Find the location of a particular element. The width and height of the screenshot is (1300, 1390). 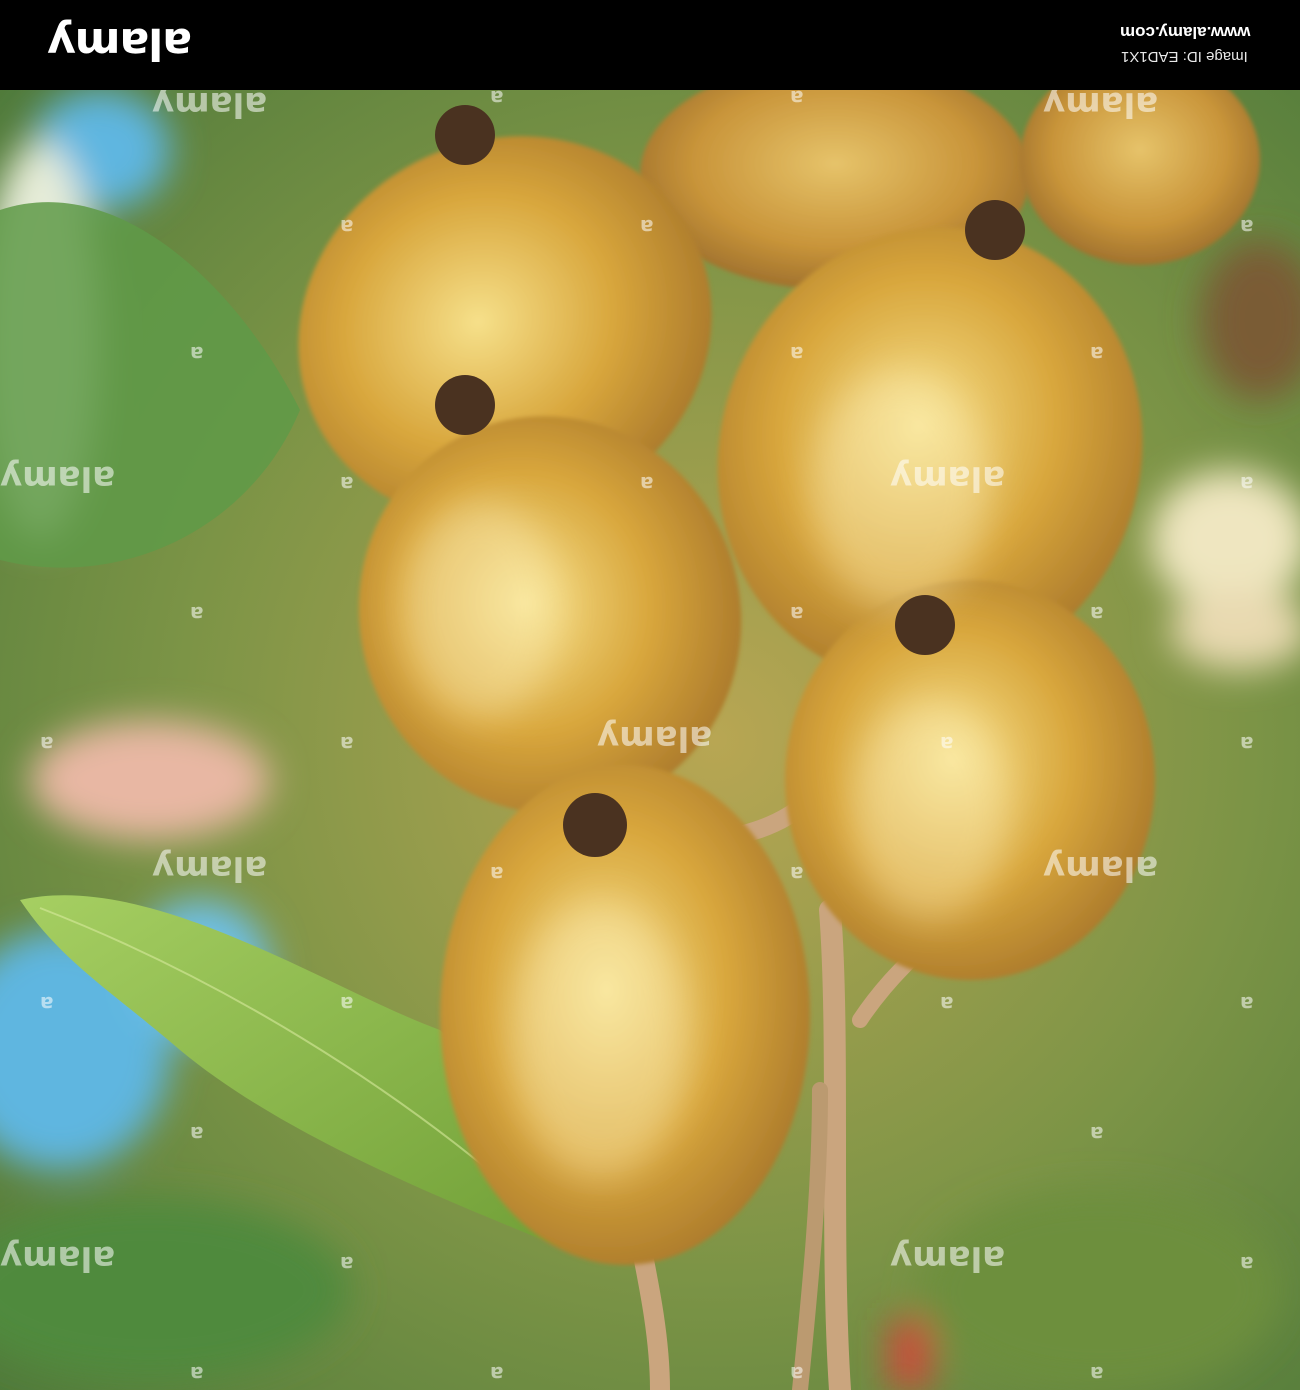

source-url: www.alamy.com is located at coordinates (1184, 32).